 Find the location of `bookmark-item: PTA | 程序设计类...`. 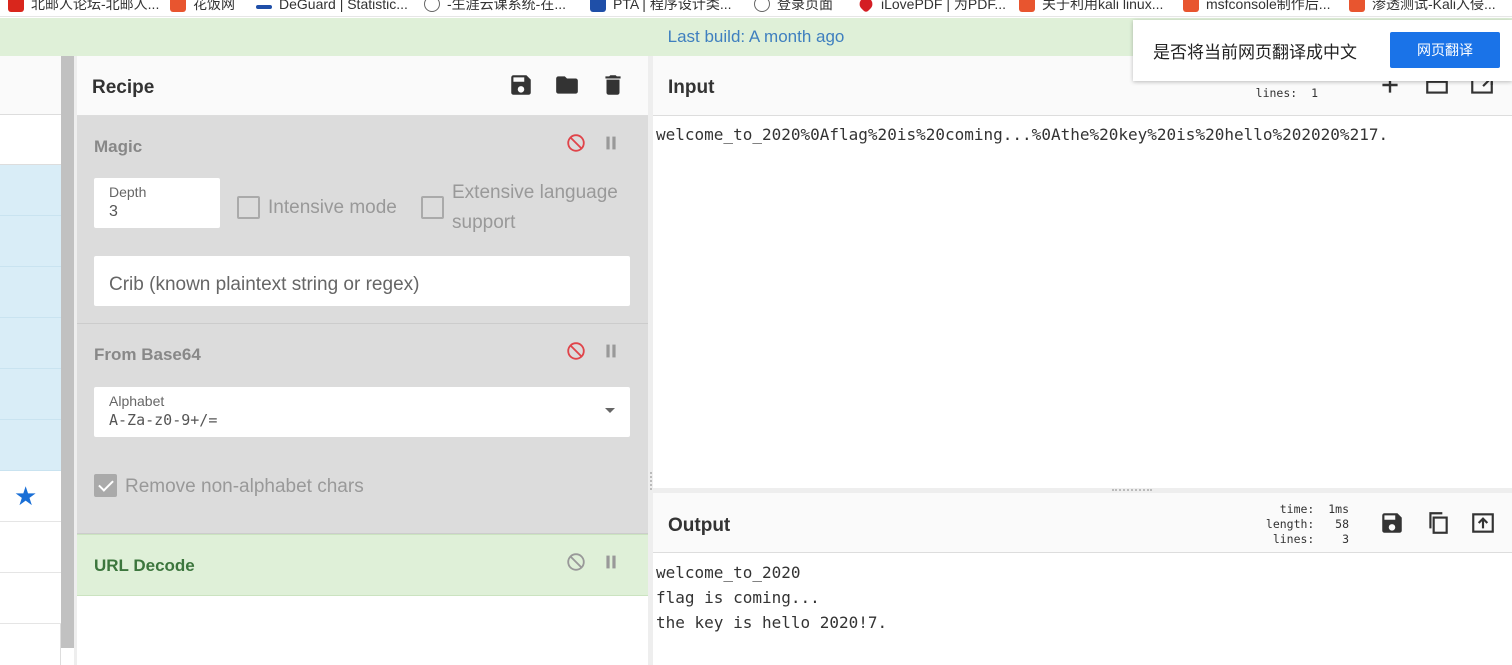

bookmark-item: PTA | 程序设计类... is located at coordinates (661, 7).